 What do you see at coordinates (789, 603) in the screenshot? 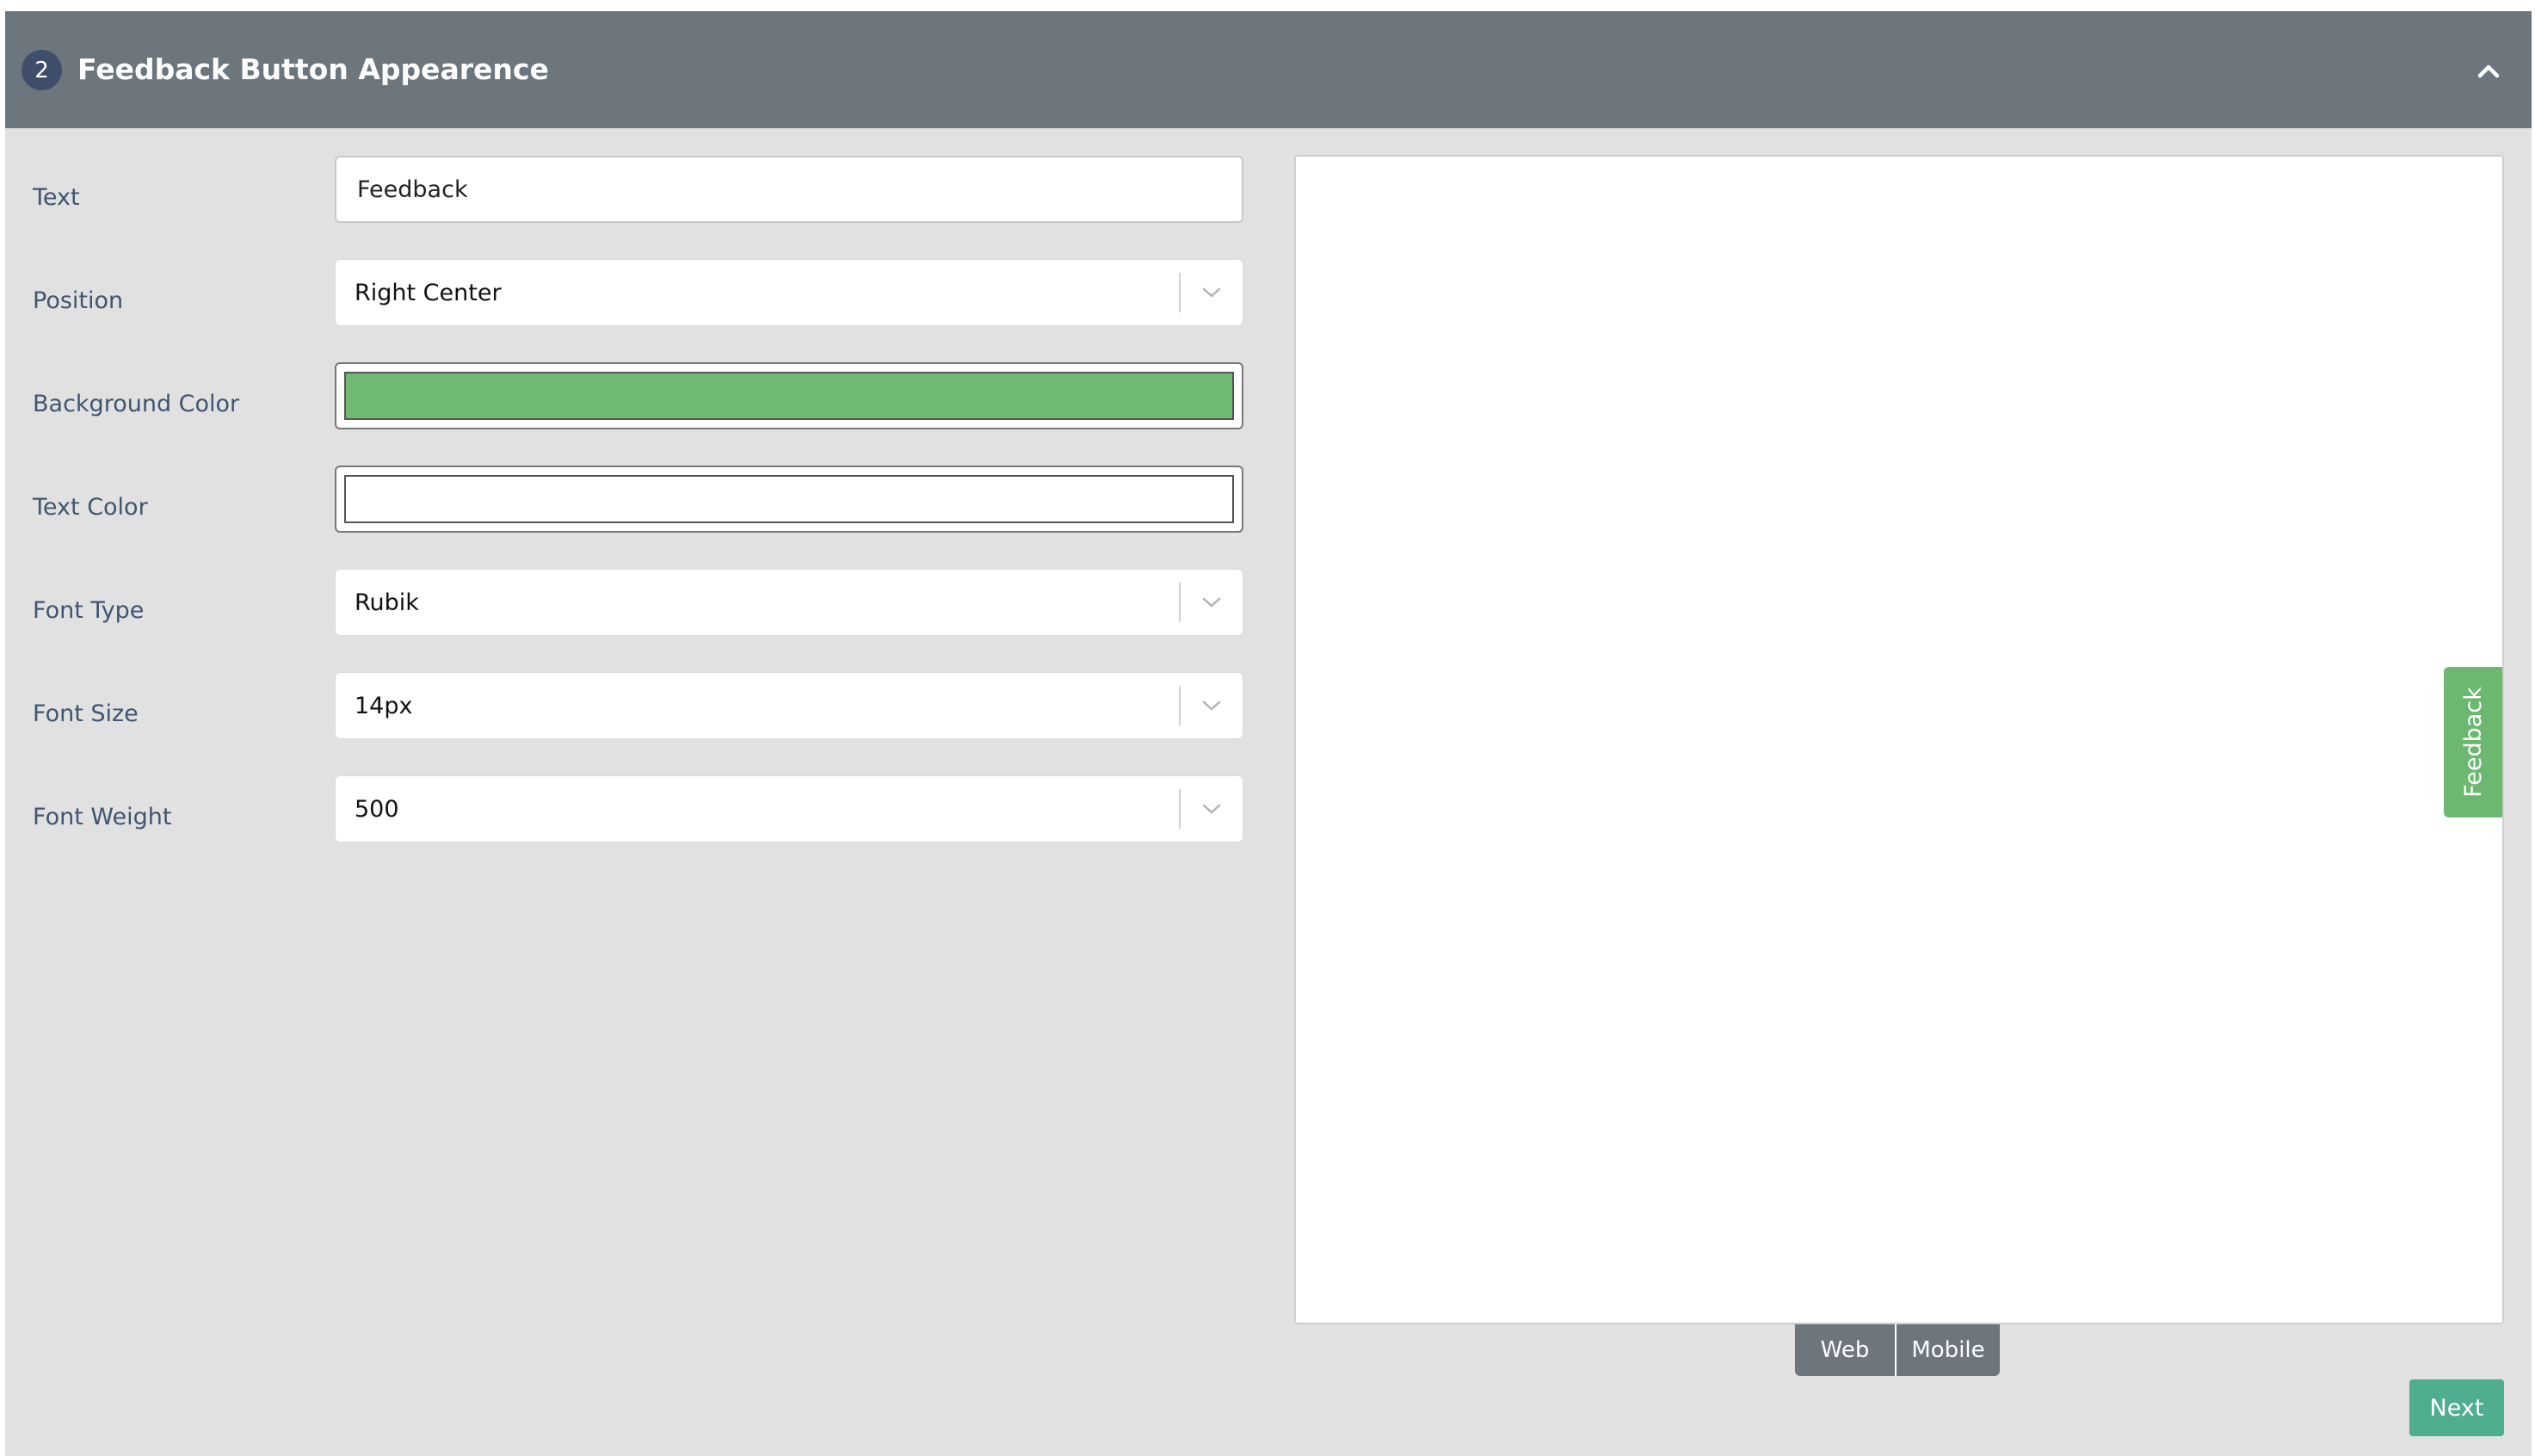
I see `font-type-select: Rubik` at bounding box center [789, 603].